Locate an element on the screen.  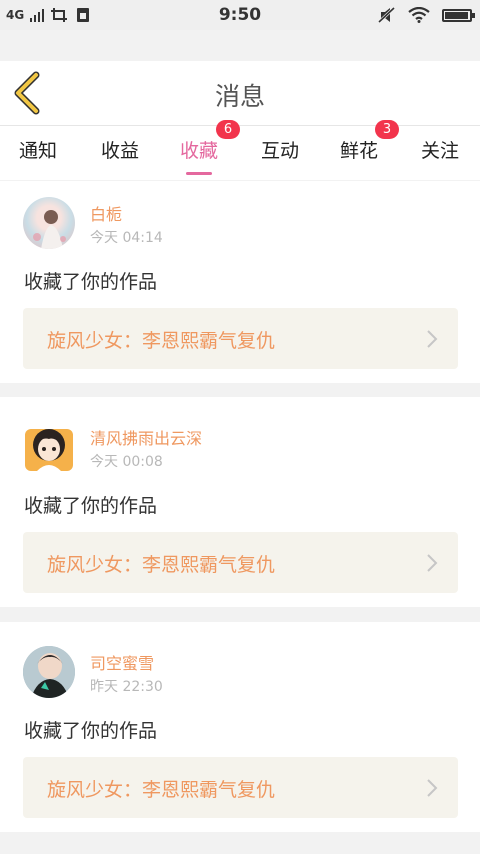
active-tab-indicator is located at coordinates (199, 173).